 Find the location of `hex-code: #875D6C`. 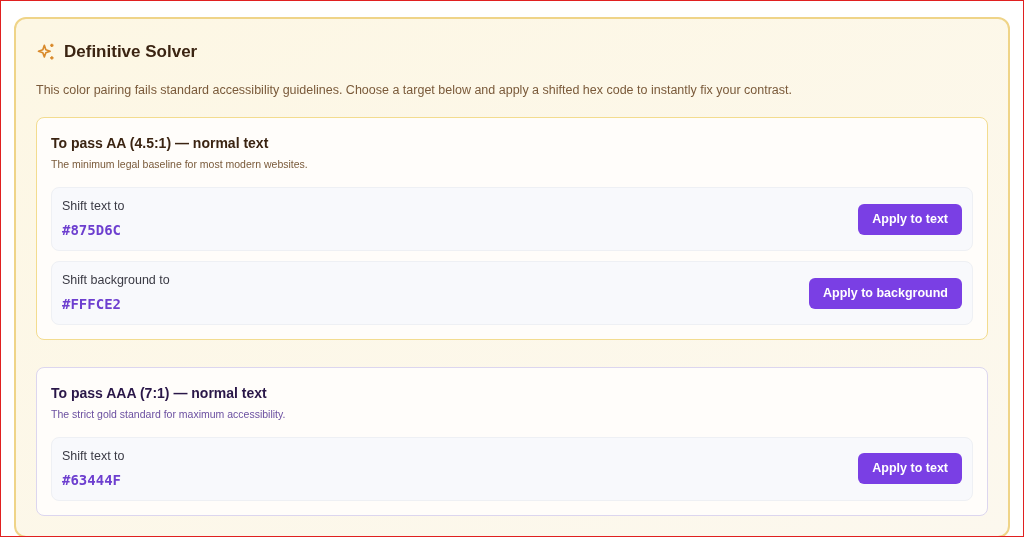

hex-code: #875D6C is located at coordinates (92, 230).